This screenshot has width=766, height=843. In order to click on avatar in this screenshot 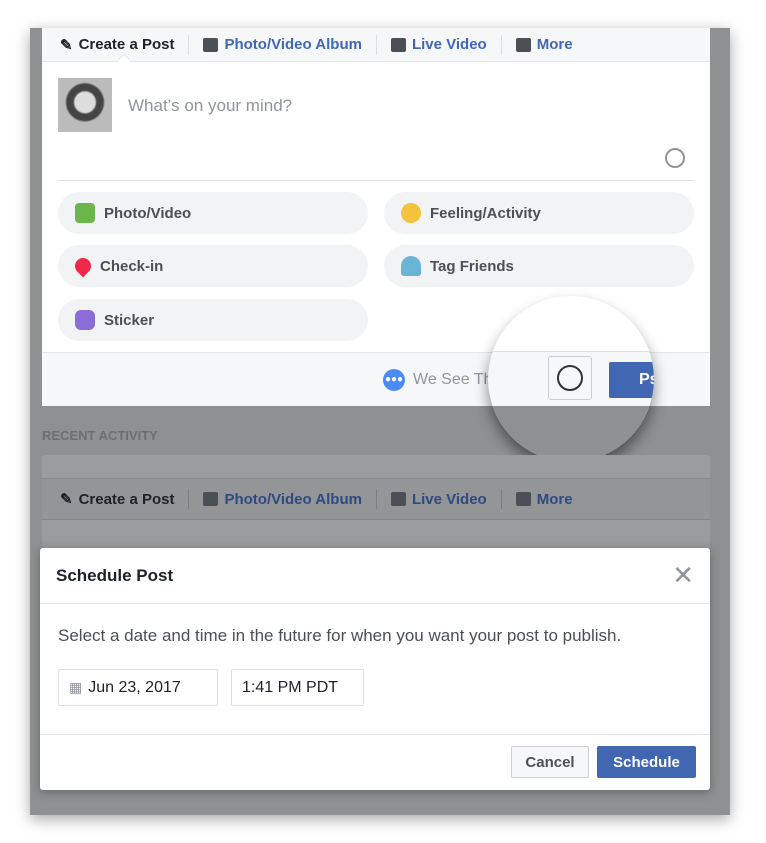, I will do `click(85, 105)`.